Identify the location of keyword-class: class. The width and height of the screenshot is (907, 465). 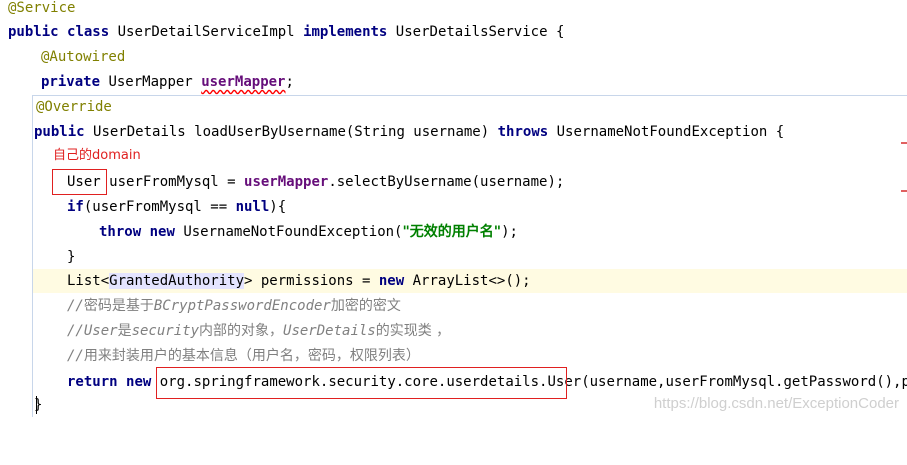
(88, 32).